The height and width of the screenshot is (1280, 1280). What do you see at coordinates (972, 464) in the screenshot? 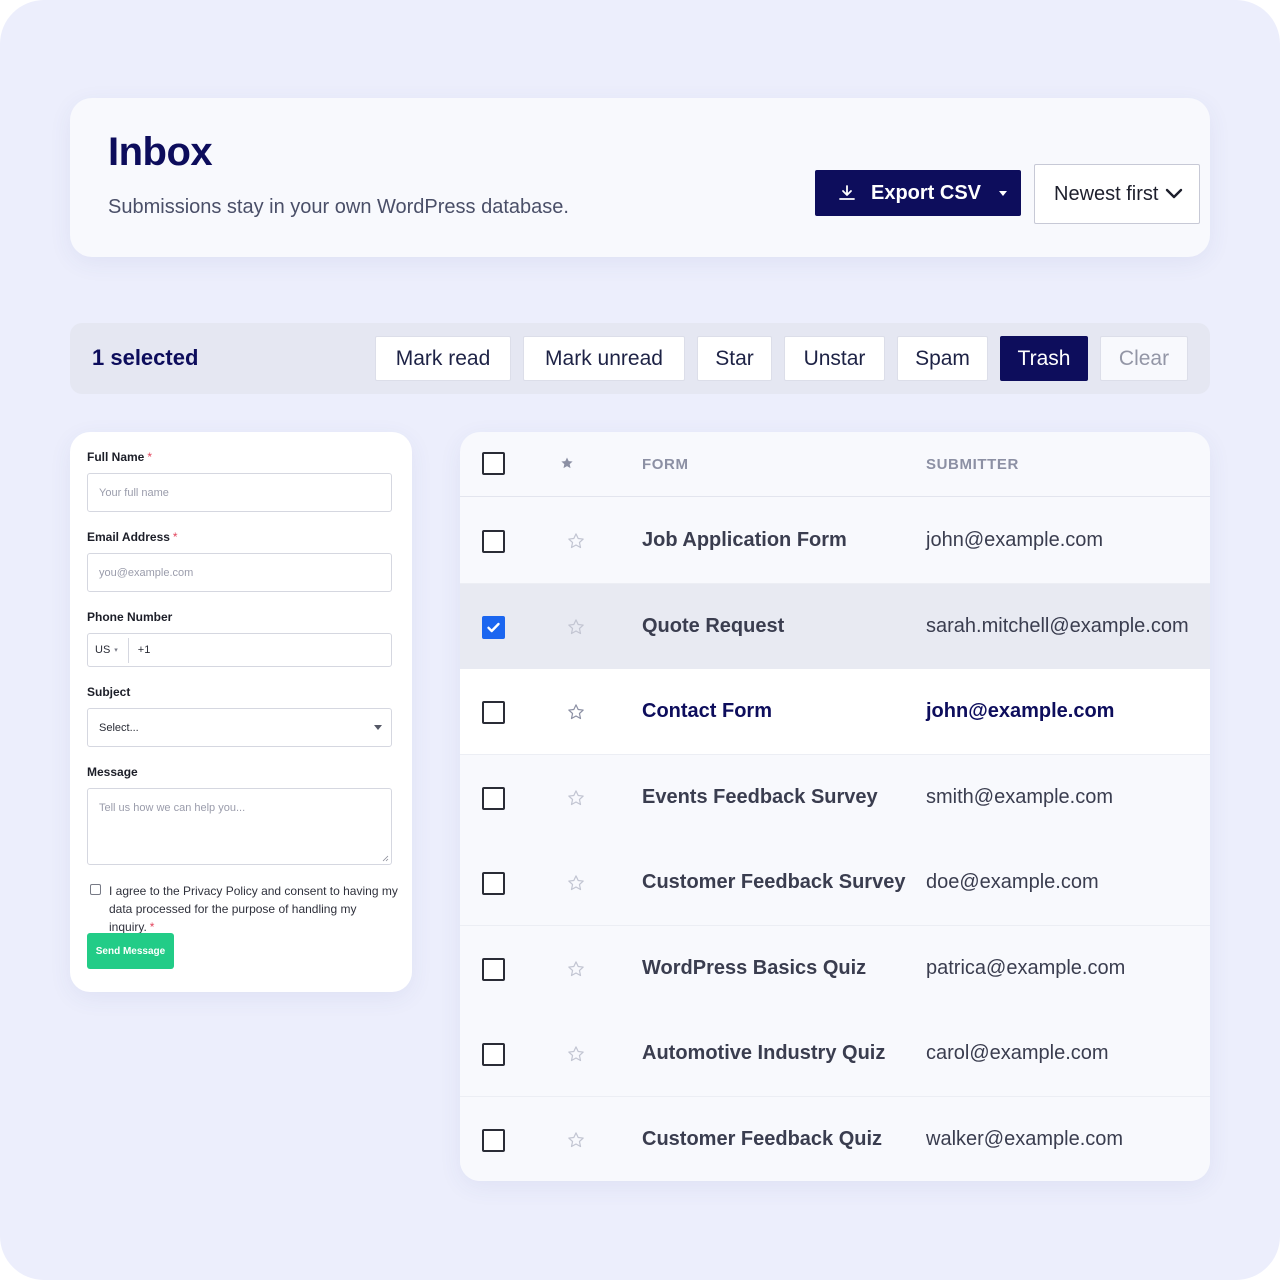
I see `column-header-submitter: SUBMITTER` at bounding box center [972, 464].